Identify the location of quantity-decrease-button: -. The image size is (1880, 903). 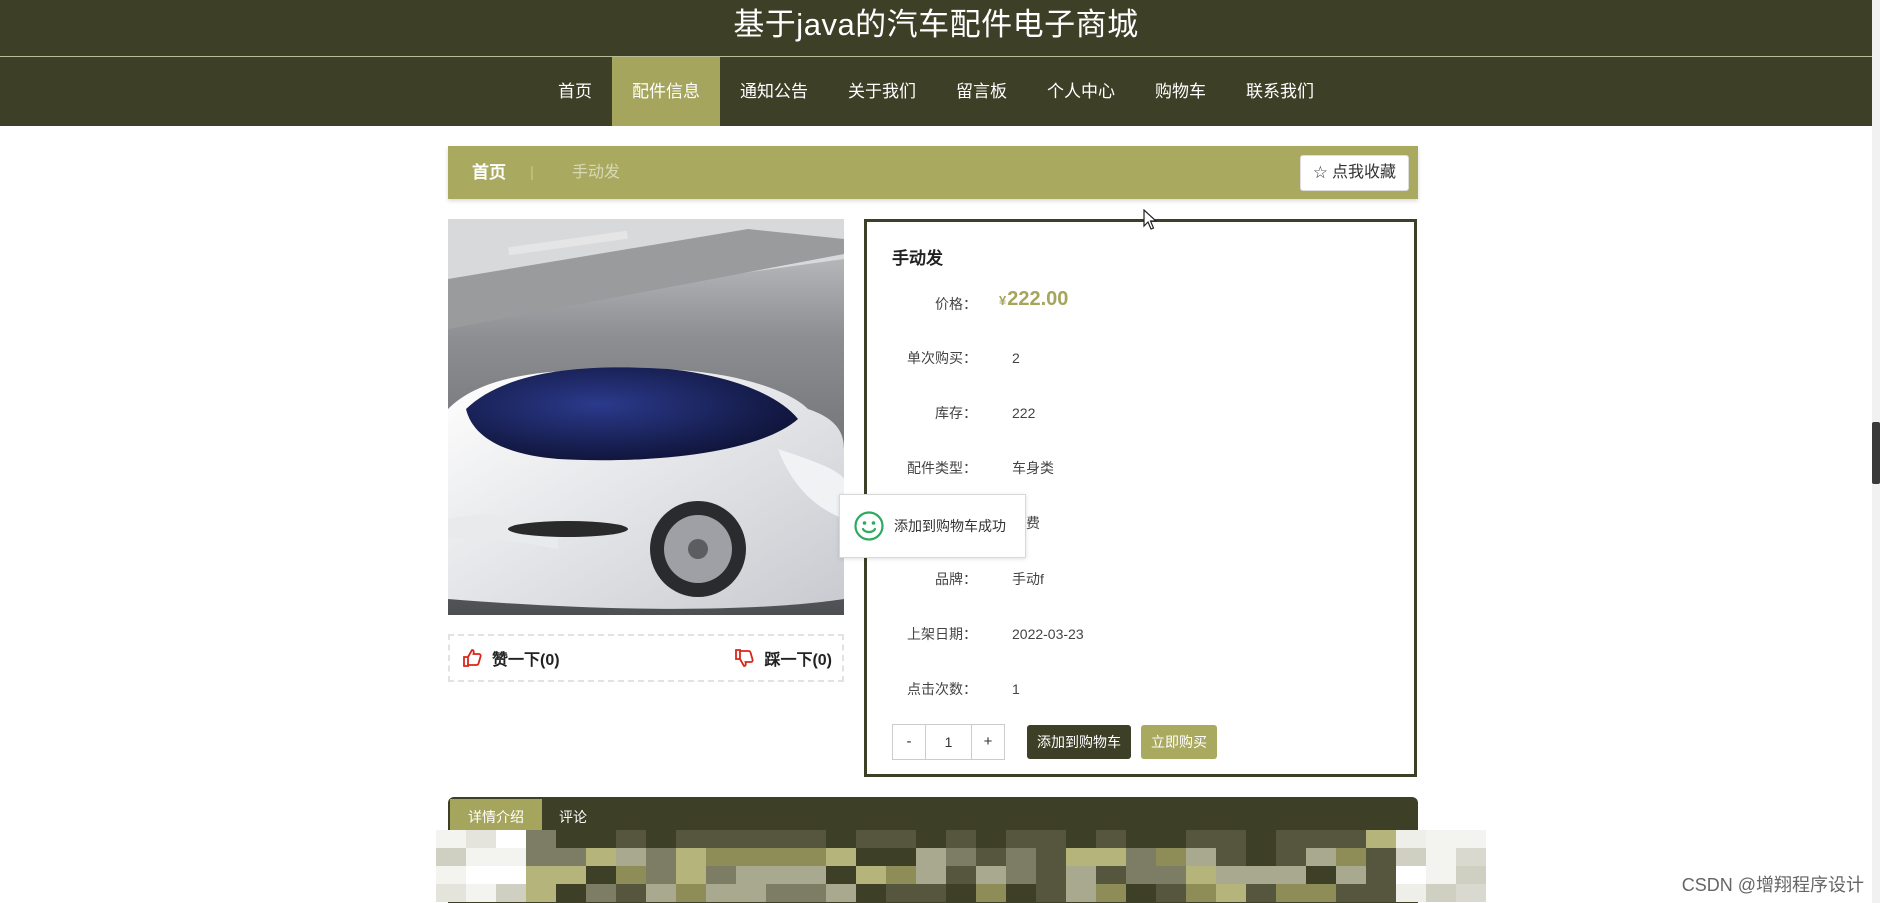
(909, 742).